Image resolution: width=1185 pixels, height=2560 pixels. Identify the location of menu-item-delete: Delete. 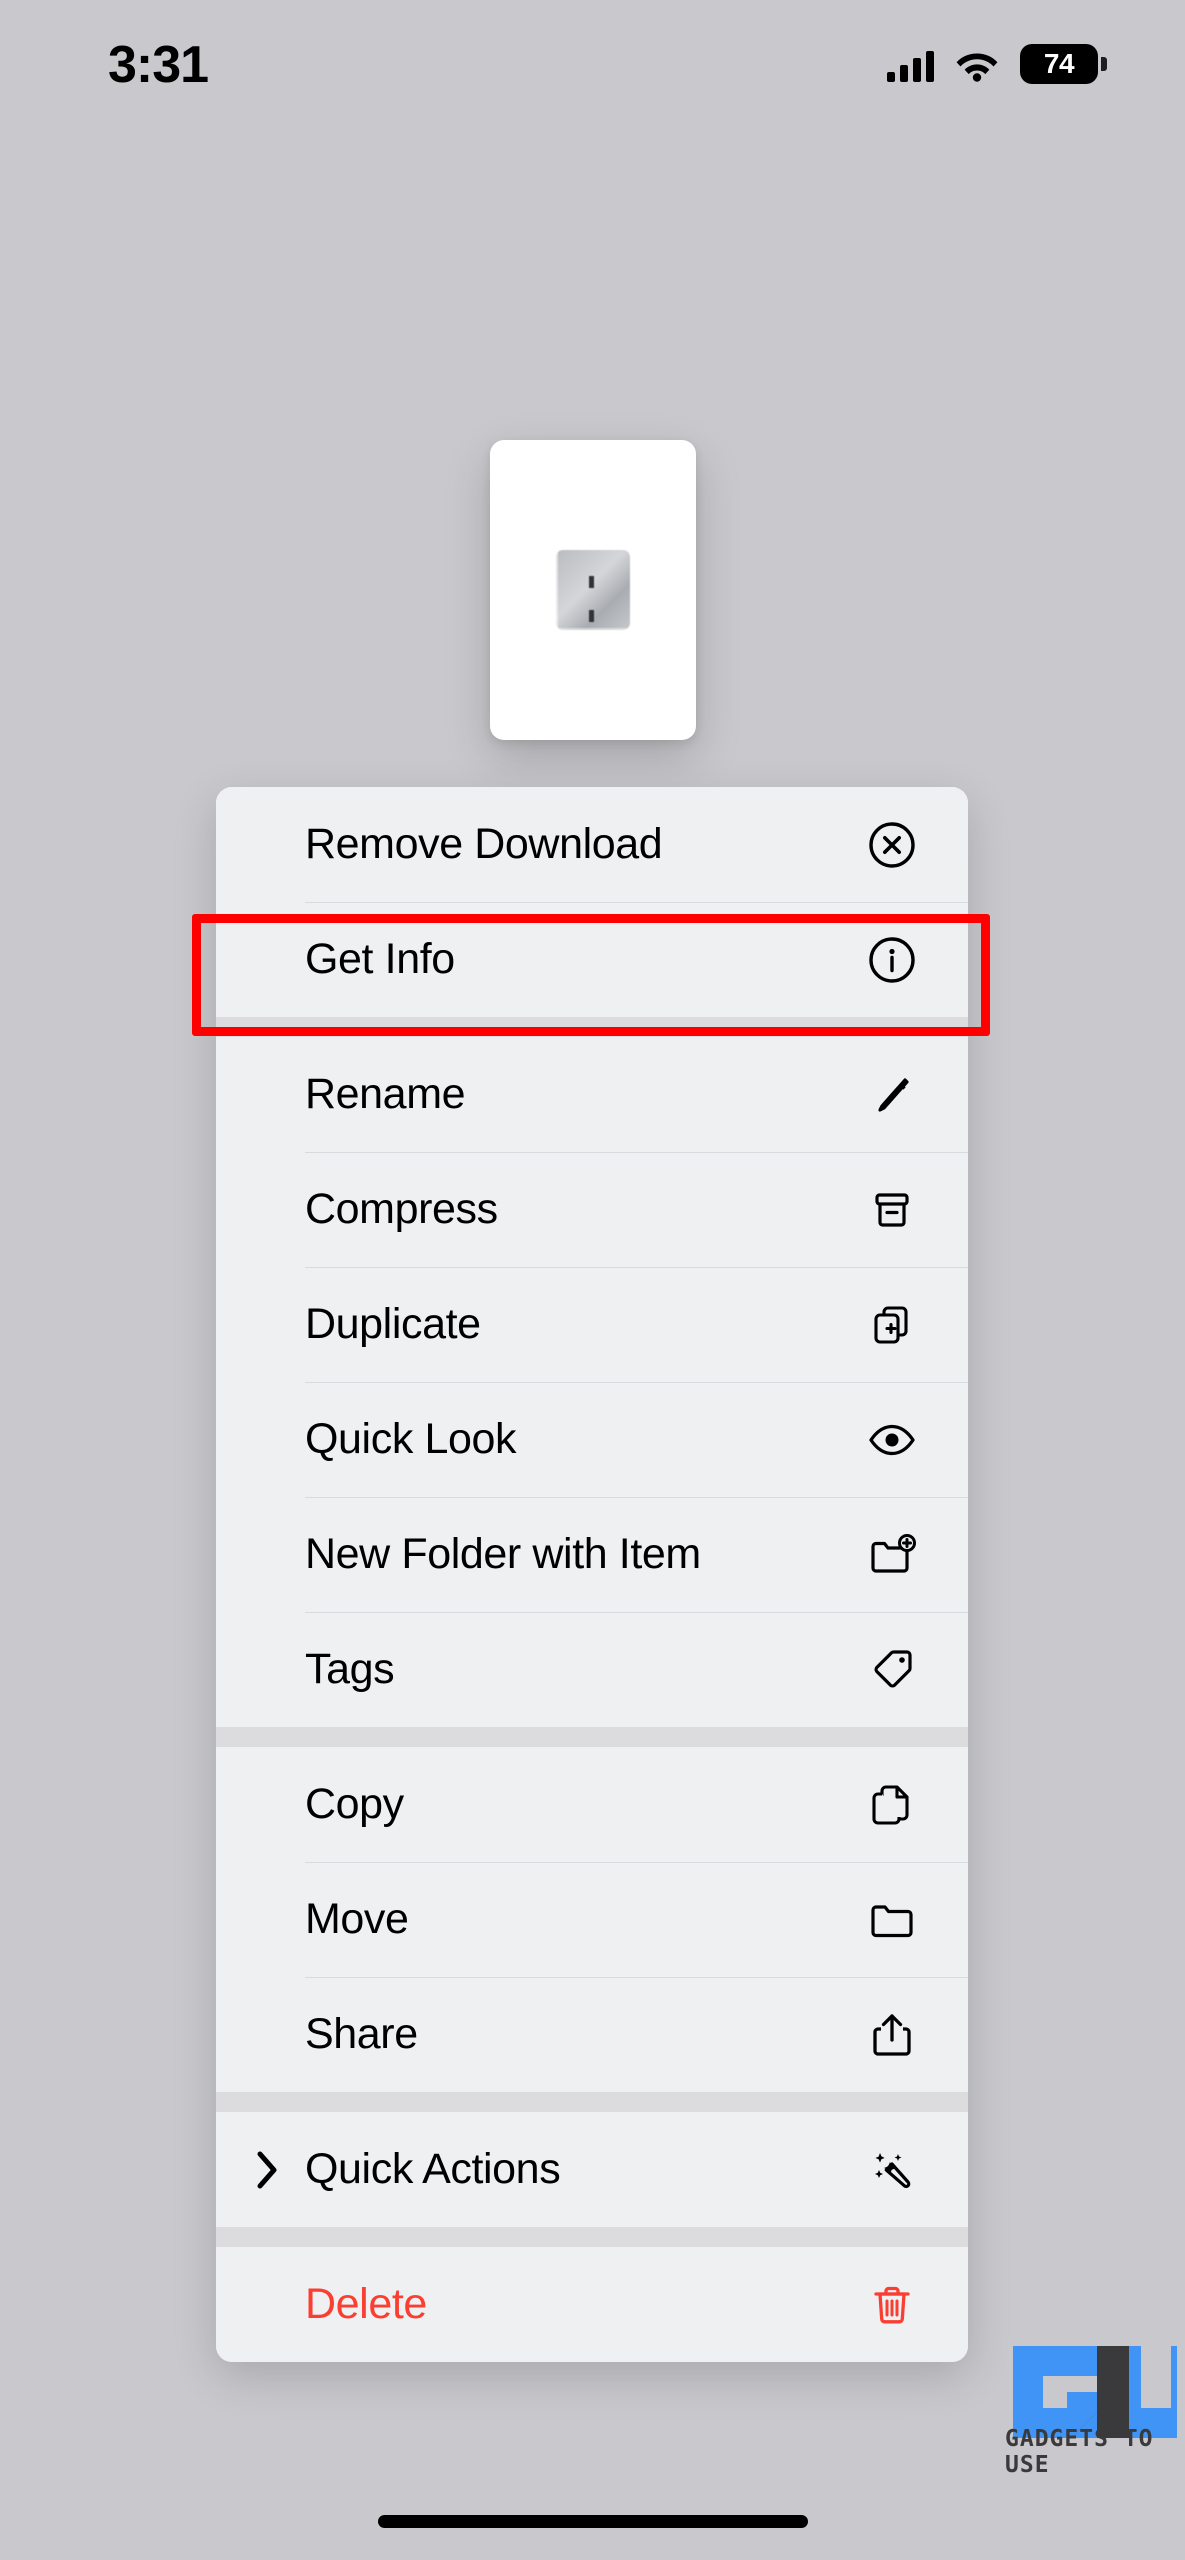
(592, 2304).